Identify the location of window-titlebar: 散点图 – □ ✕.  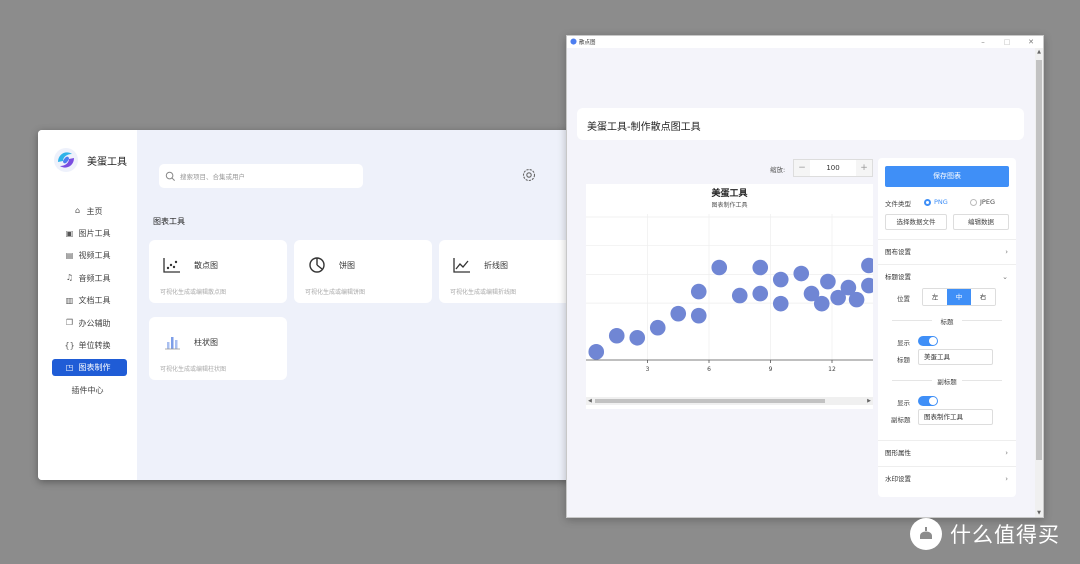
(805, 42).